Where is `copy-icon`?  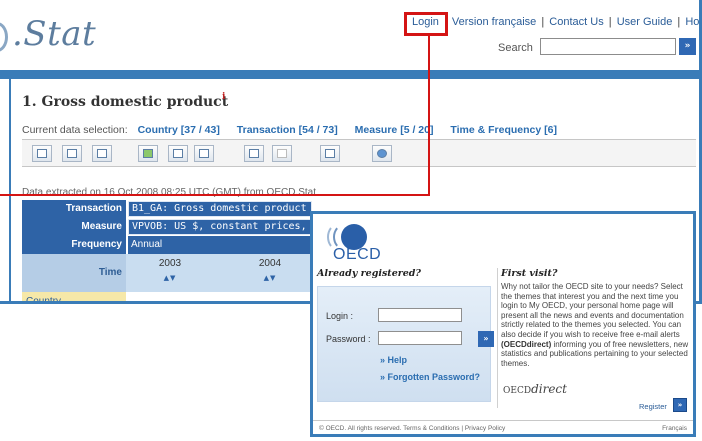 copy-icon is located at coordinates (178, 153).